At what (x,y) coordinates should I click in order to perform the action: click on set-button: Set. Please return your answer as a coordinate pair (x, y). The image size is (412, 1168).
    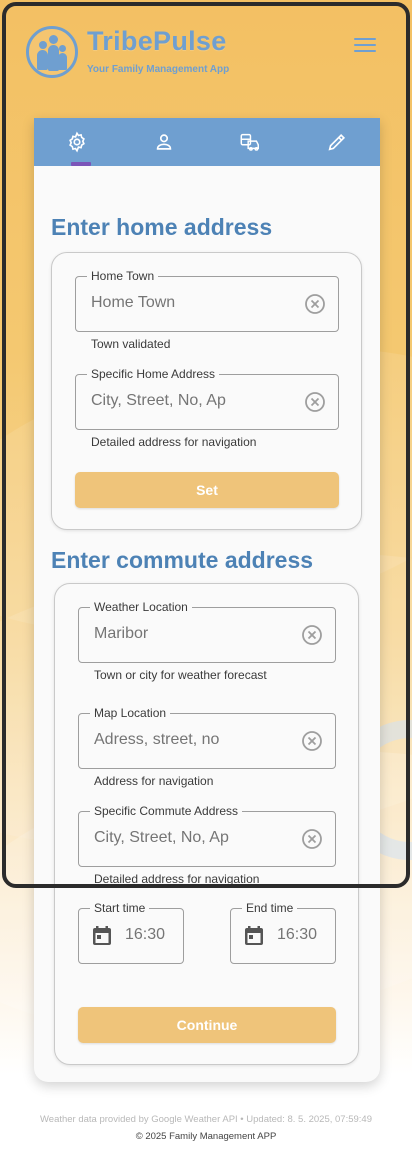
    Looking at the image, I should click on (207, 490).